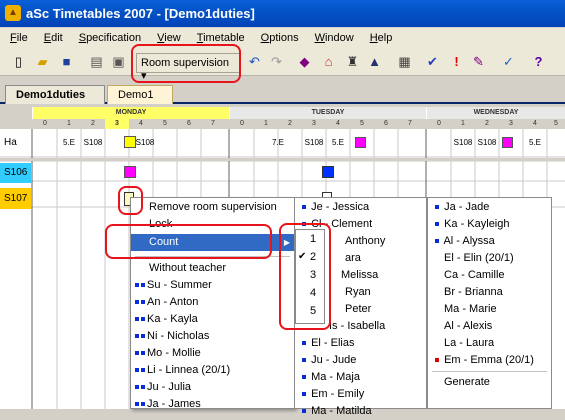 Image resolution: width=565 pixels, height=420 pixels. What do you see at coordinates (15, 173) in the screenshot?
I see `row-label-s106: S106` at bounding box center [15, 173].